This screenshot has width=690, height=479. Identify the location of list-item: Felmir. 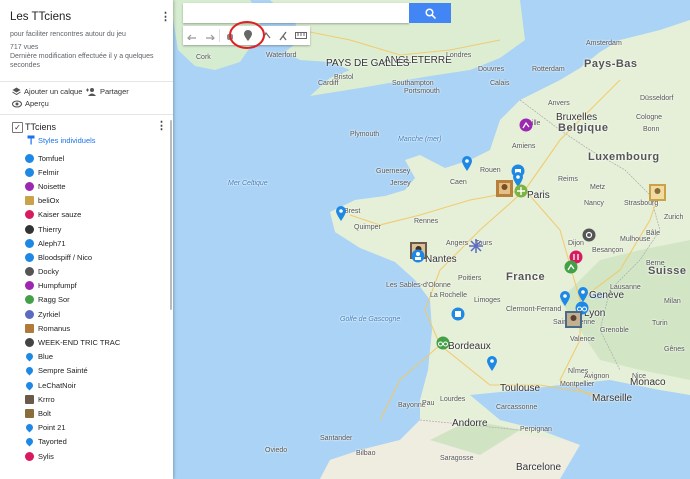
(95, 172).